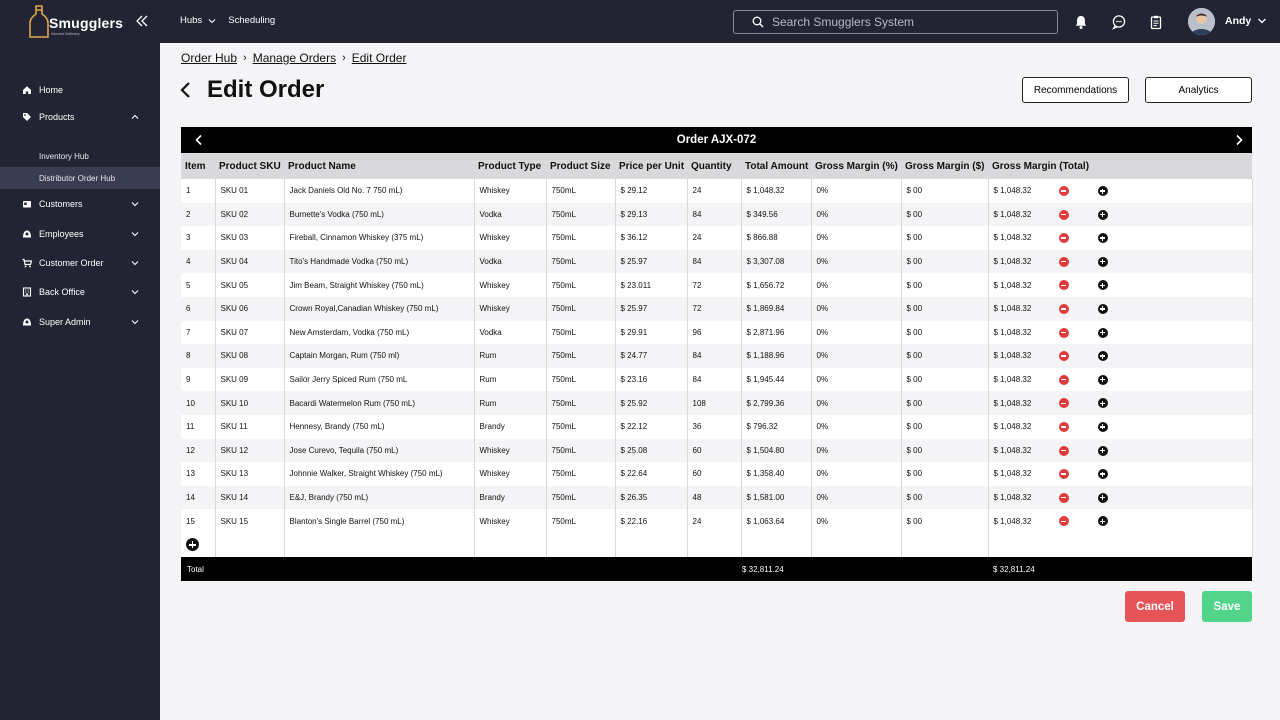 Image resolution: width=1280 pixels, height=720 pixels. What do you see at coordinates (510, 285) in the screenshot?
I see `cell-product-type: Whiskey` at bounding box center [510, 285].